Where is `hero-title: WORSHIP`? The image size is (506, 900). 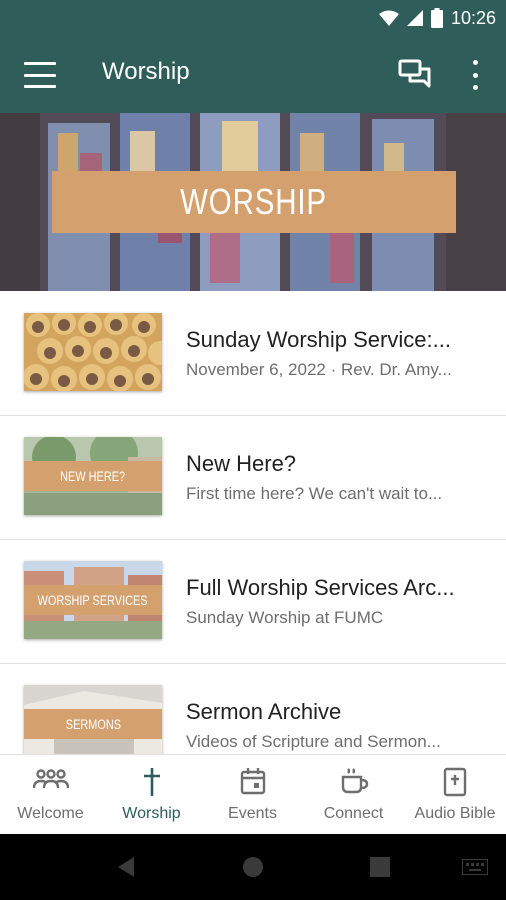 hero-title: WORSHIP is located at coordinates (254, 201).